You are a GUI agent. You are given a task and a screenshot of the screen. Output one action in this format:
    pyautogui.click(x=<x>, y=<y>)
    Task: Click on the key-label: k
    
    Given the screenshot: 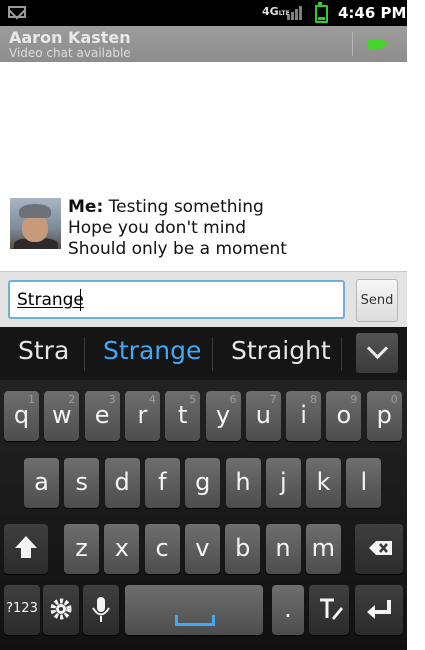 What is the action you would take?
    pyautogui.click(x=323, y=482)
    